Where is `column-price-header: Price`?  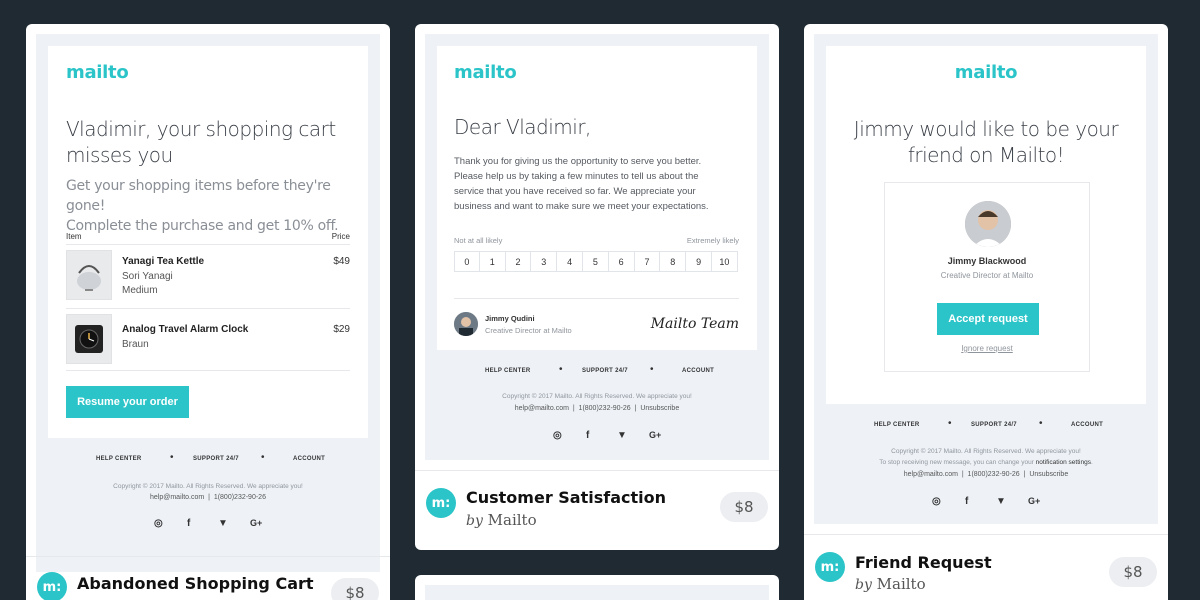 column-price-header: Price is located at coordinates (340, 236).